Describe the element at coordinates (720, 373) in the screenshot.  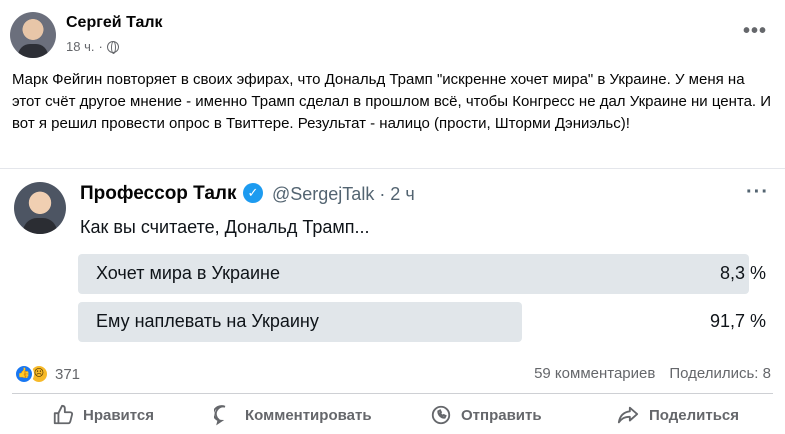
I see `shares-count: Поделились: 8` at that location.